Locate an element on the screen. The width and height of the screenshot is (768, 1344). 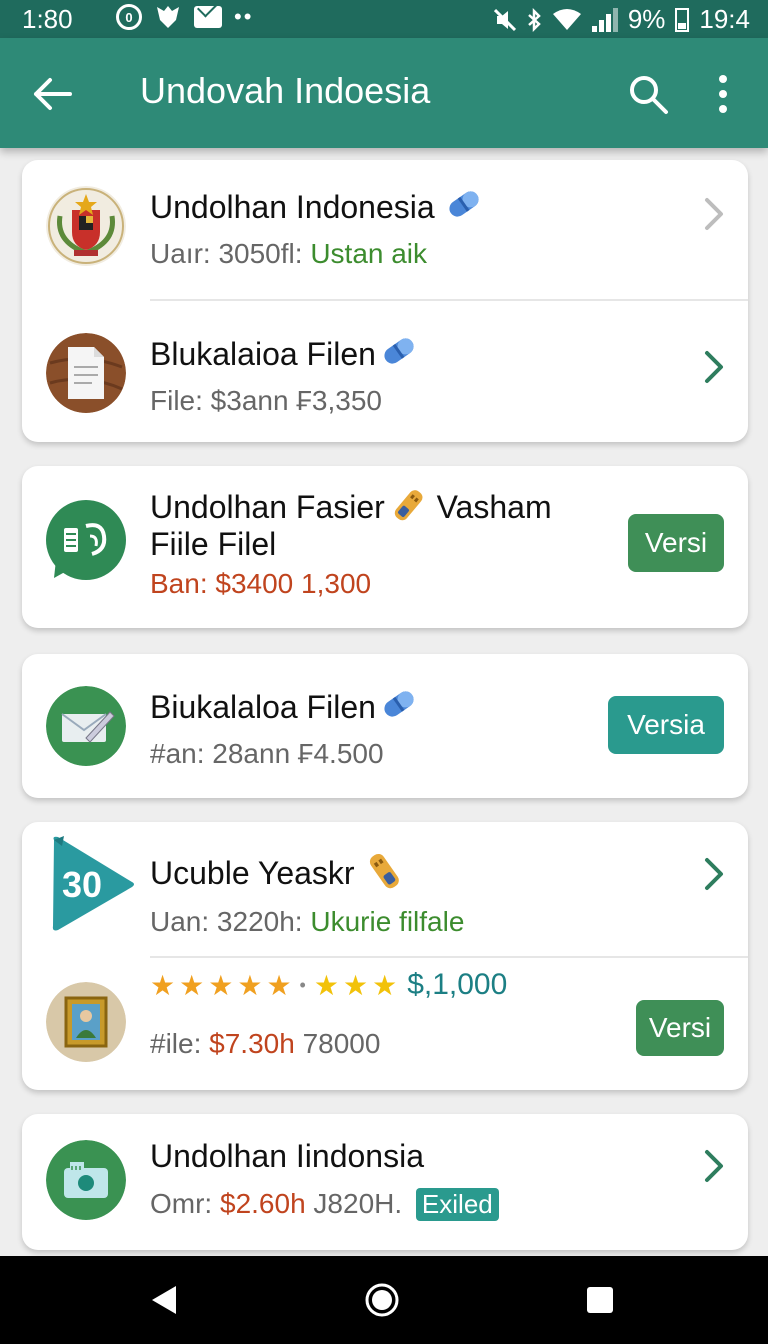
item-title: Undolhan Fasier Vasham Fiile Filel is located at coordinates (351, 524).